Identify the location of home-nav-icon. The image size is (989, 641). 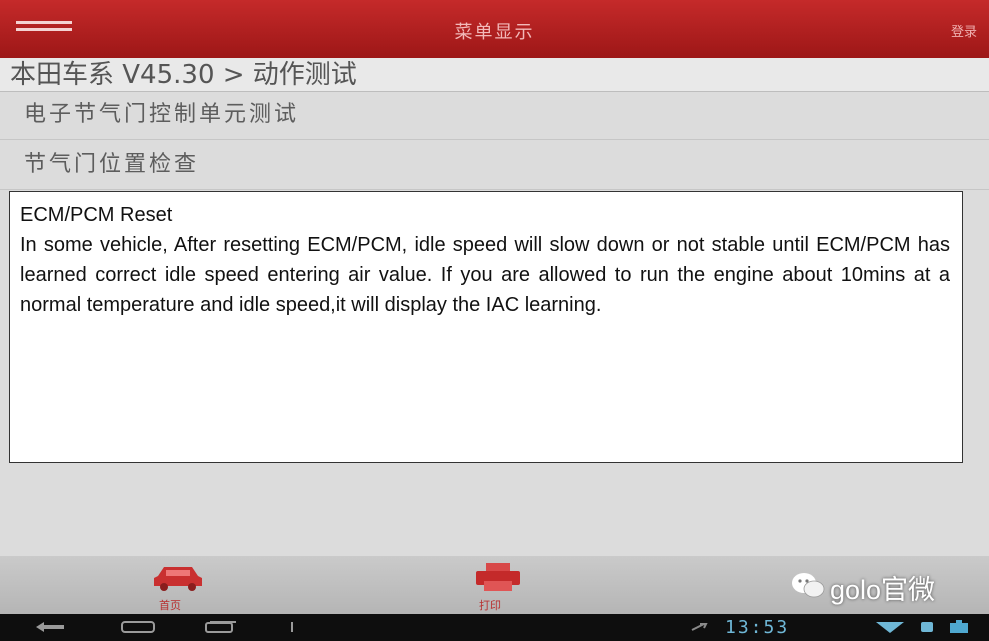
(138, 627).